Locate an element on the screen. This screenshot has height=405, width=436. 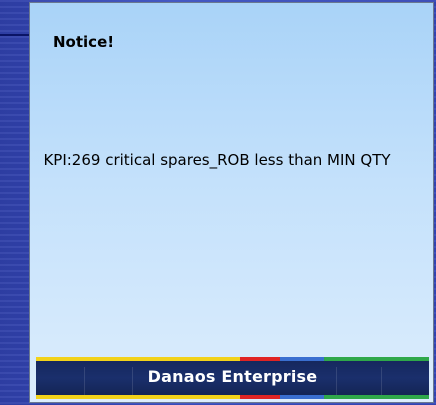
brand-name: Danaos Enterprise is located at coordinates (232, 376).